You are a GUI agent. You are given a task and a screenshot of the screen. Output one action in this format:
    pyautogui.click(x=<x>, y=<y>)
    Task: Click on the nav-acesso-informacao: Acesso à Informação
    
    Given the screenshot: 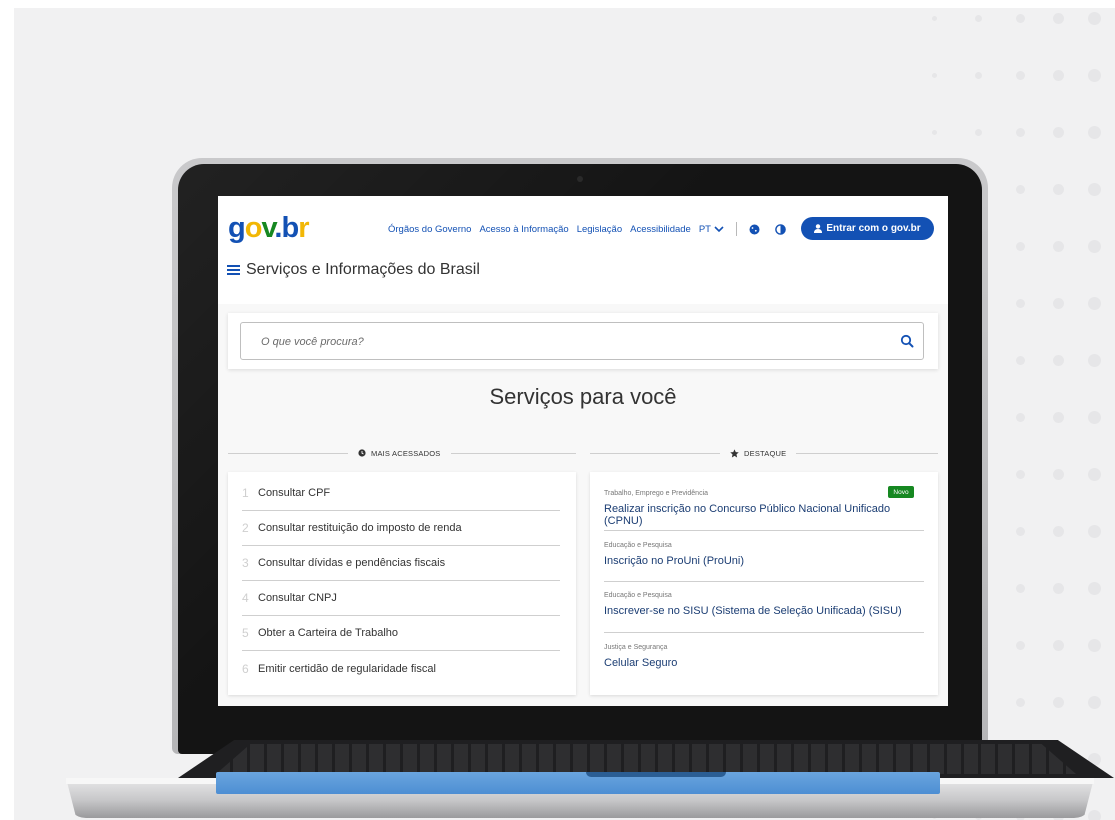 What is the action you would take?
    pyautogui.click(x=523, y=229)
    